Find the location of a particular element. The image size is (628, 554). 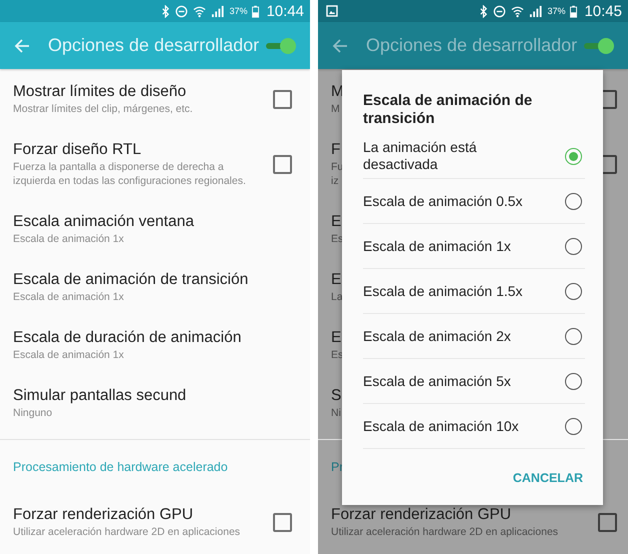

setting-title: F is located at coordinates (335, 150).